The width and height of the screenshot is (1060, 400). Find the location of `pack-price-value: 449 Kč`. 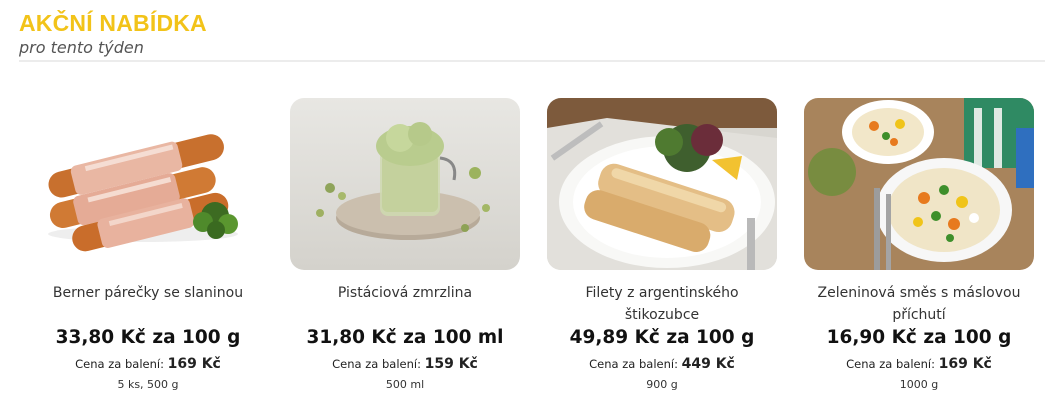

pack-price-value: 449 Kč is located at coordinates (708, 364).